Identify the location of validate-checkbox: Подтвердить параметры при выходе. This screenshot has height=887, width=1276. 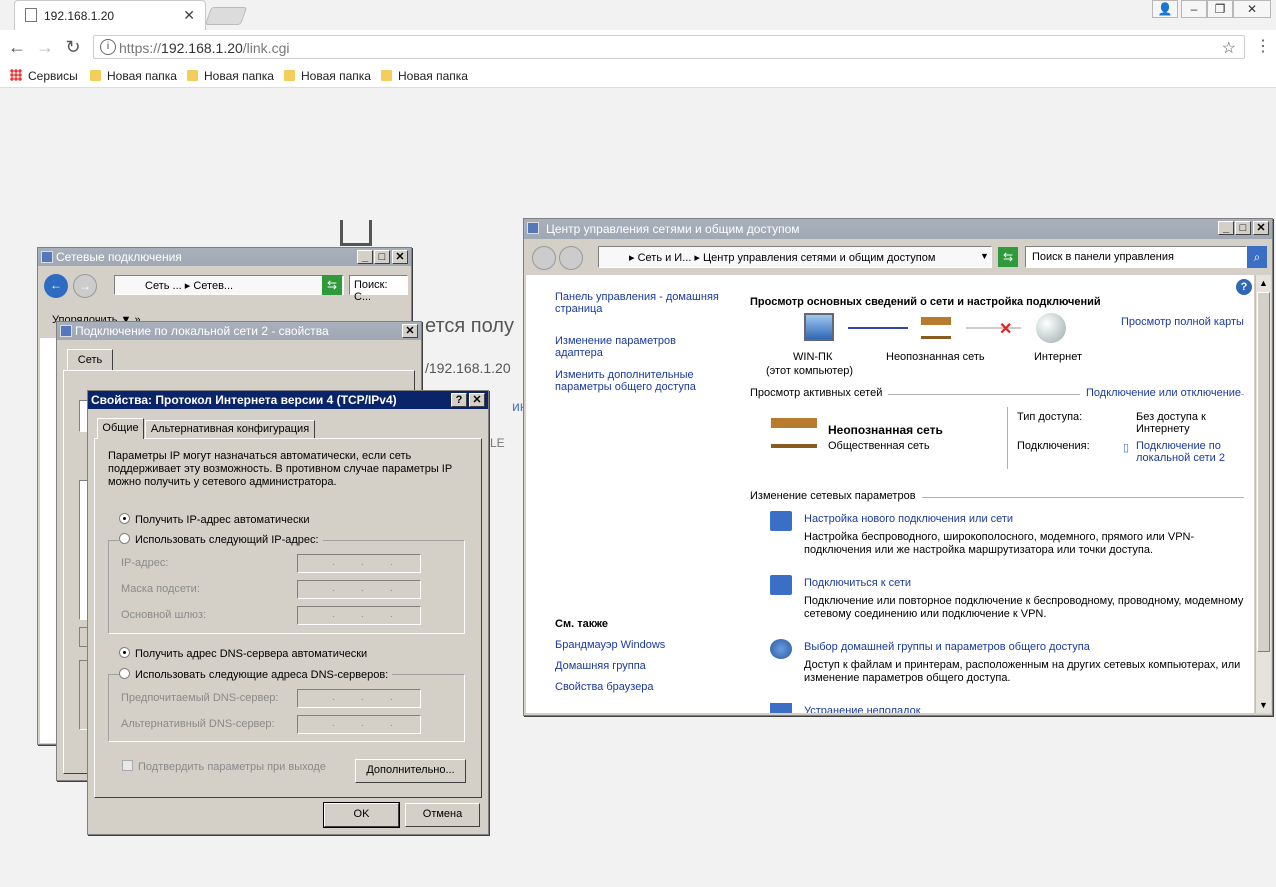
(224, 766).